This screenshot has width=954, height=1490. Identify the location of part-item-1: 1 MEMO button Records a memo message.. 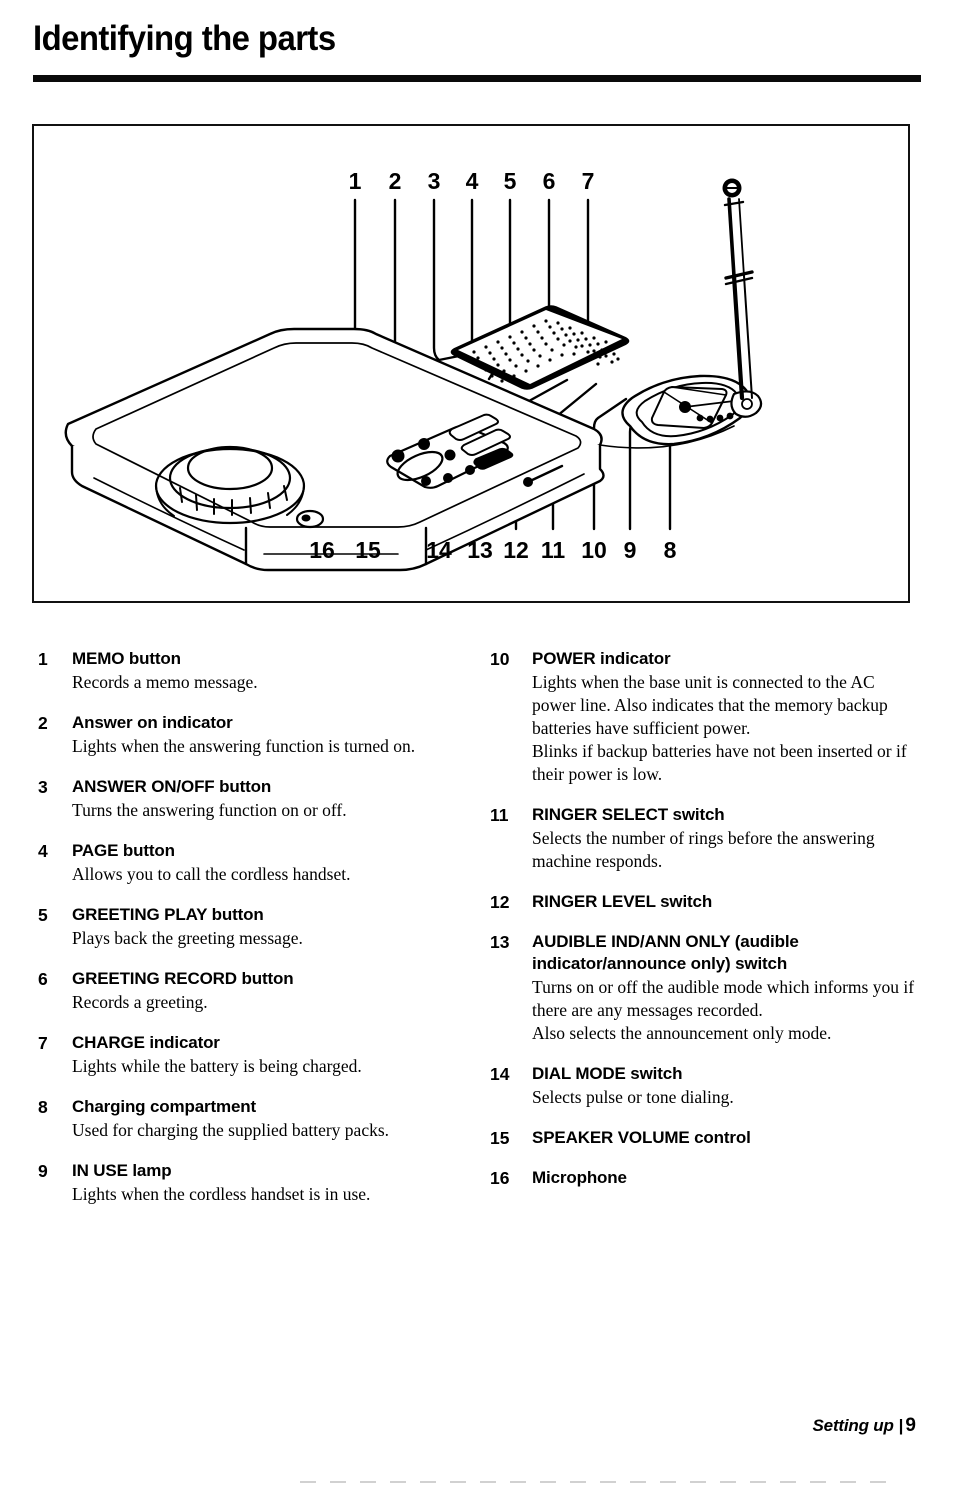
(248, 671).